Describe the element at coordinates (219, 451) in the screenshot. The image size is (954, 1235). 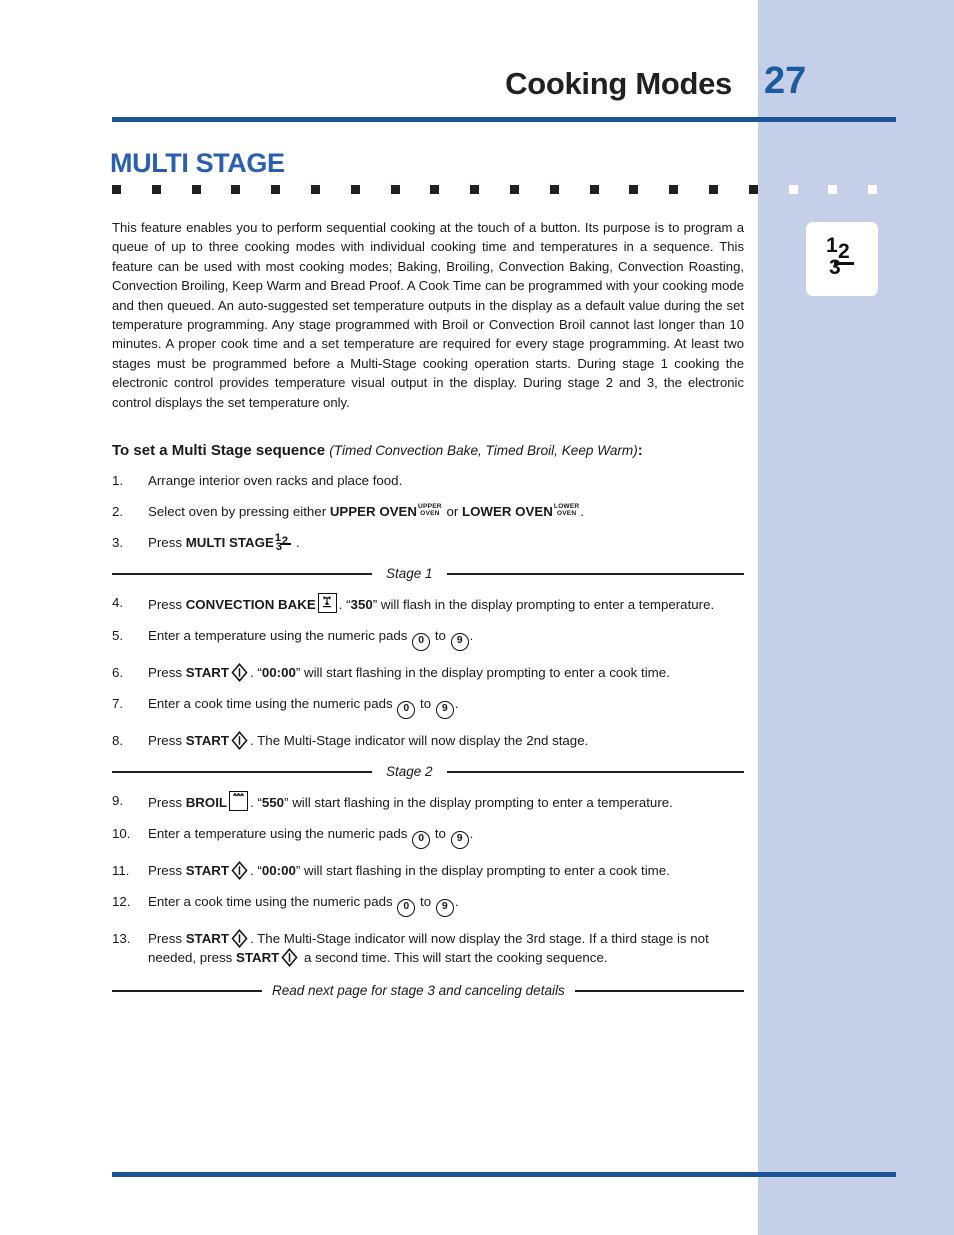
I see `subheading-bold-text: To set a Multi Stage sequence` at that location.